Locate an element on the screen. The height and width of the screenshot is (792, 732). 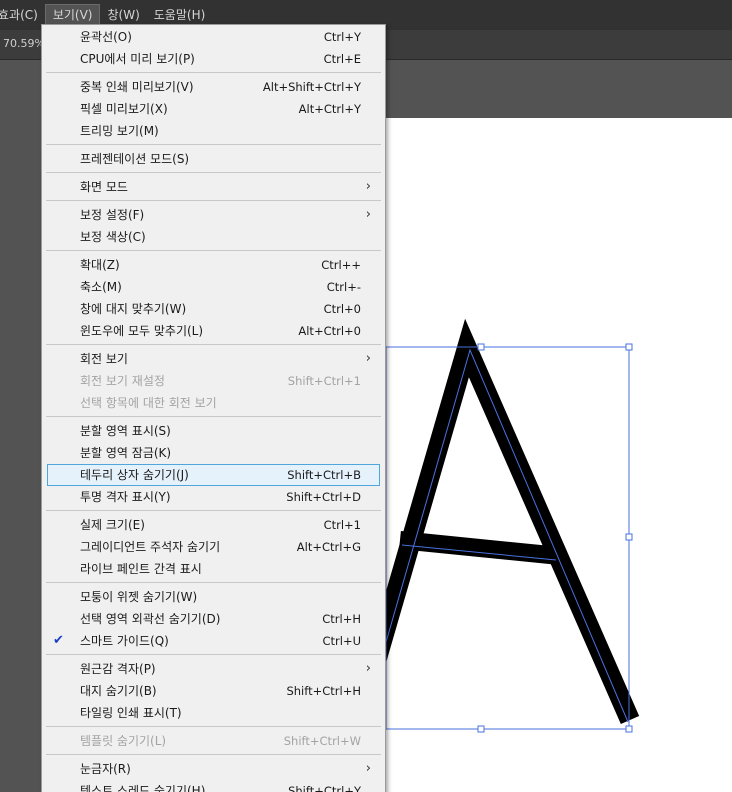
menu-item: 눈금자(R) › is located at coordinates (213, 769).